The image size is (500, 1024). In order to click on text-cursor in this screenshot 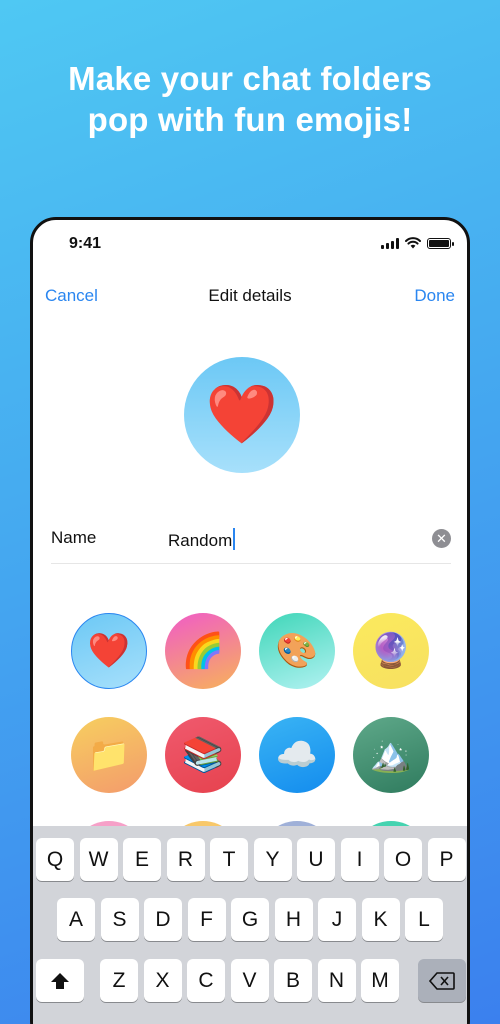, I will do `click(234, 539)`.